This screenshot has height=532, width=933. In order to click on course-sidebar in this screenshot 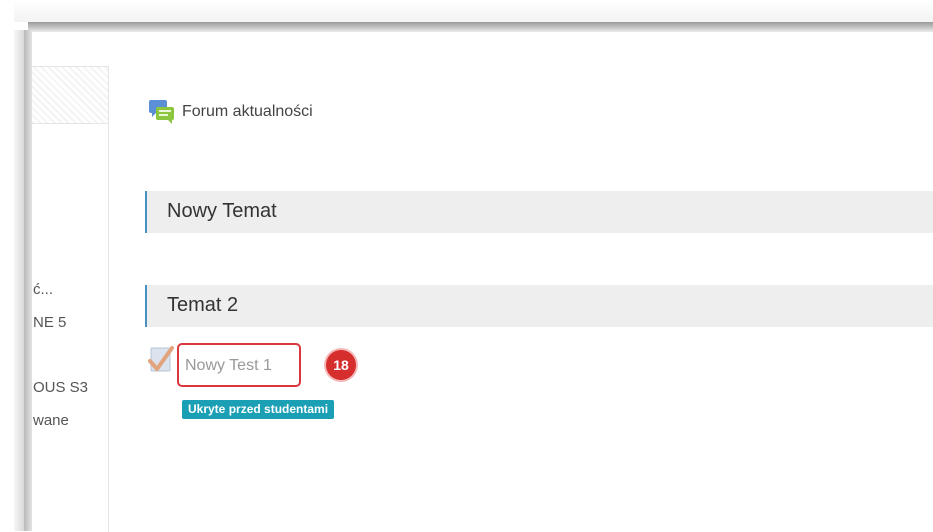, I will do `click(70, 299)`.